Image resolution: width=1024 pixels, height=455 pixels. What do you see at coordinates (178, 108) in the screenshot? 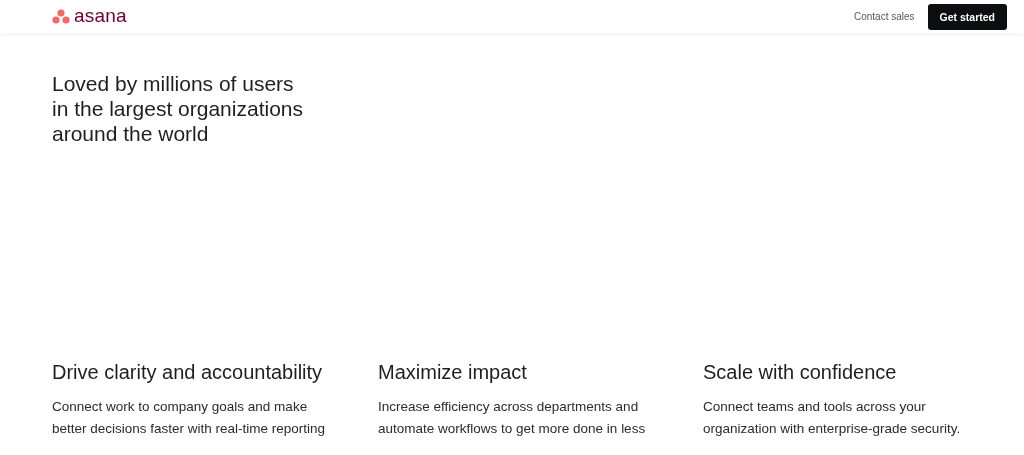
I see `hero-headline: Loved by millions of users in the largest organizations around the world` at bounding box center [178, 108].